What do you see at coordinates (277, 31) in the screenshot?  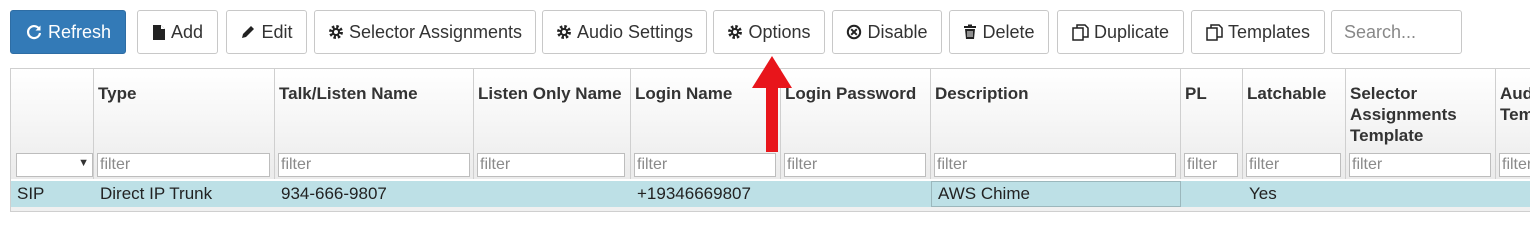 I see `edit-label: Edit` at bounding box center [277, 31].